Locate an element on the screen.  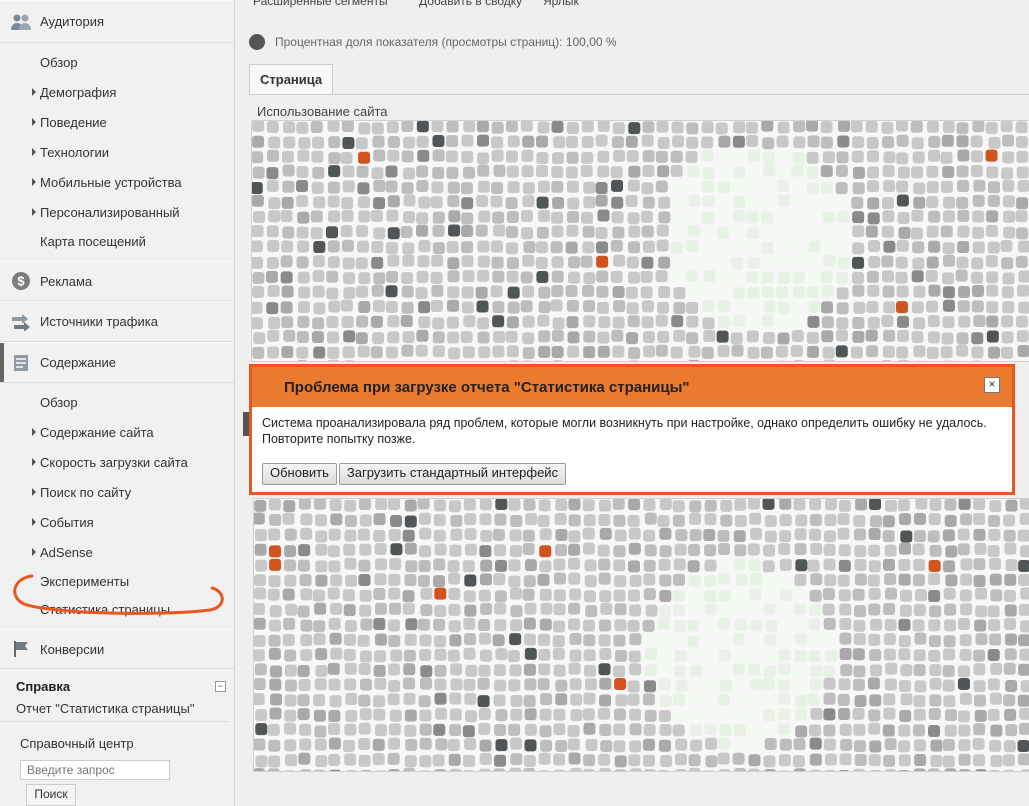
sidebar-item-label: Демография is located at coordinates (78, 92).